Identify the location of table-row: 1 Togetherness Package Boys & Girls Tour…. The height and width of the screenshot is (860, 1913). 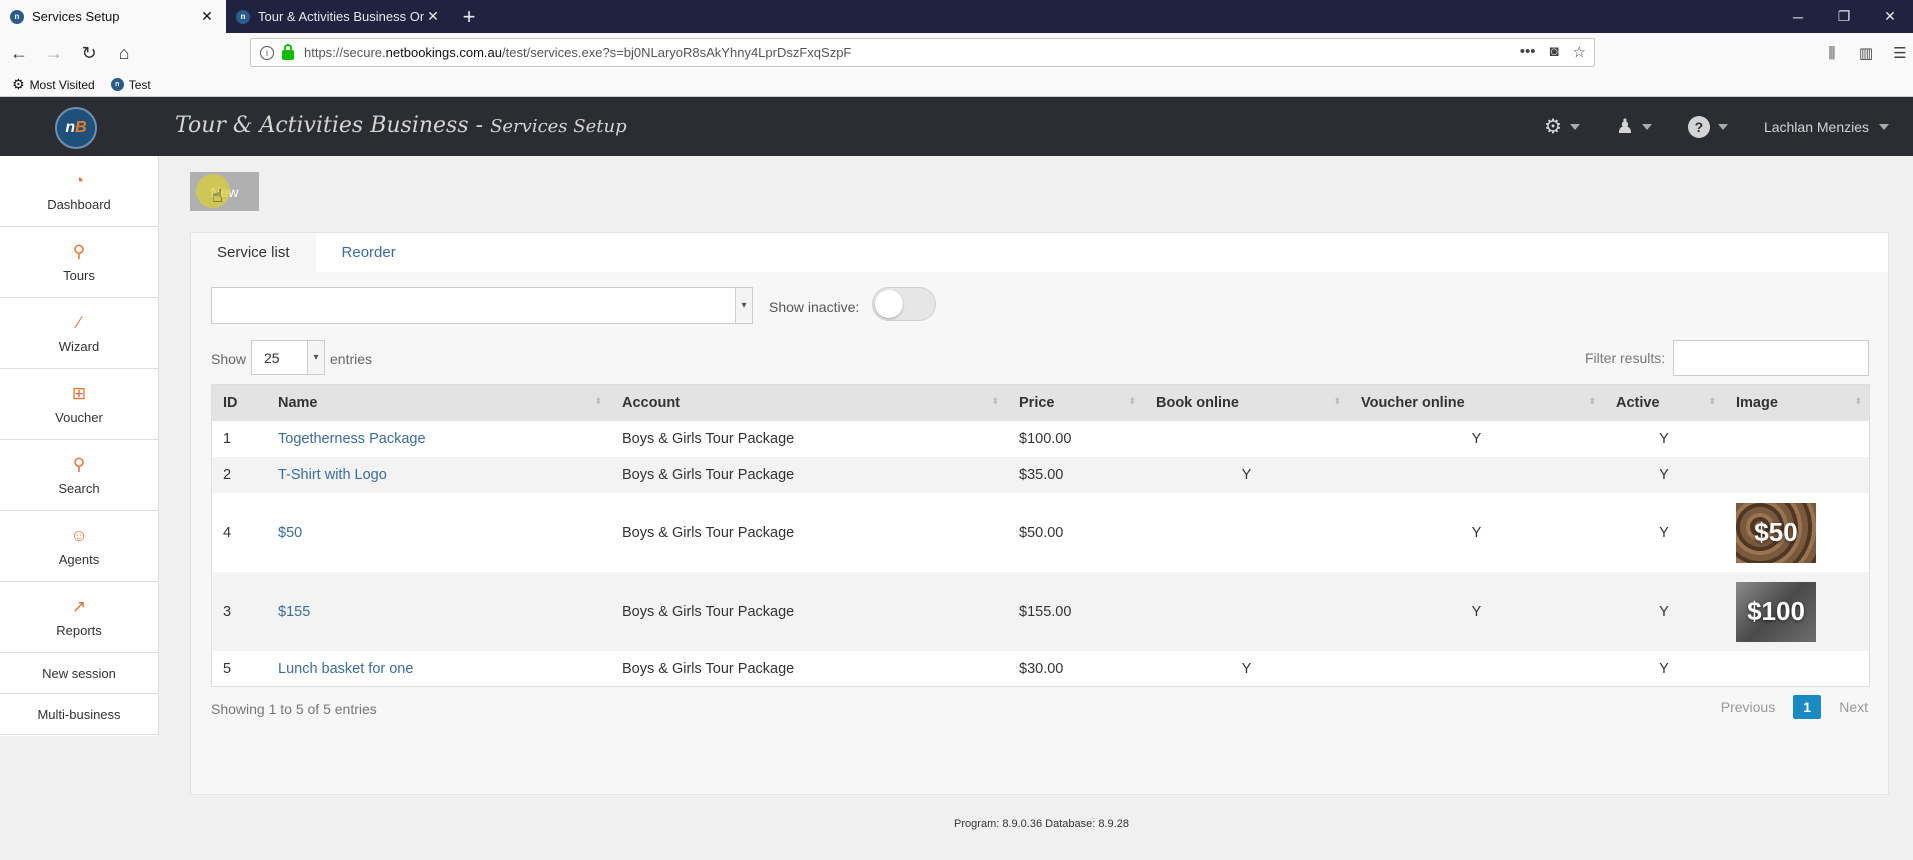
(1040, 439).